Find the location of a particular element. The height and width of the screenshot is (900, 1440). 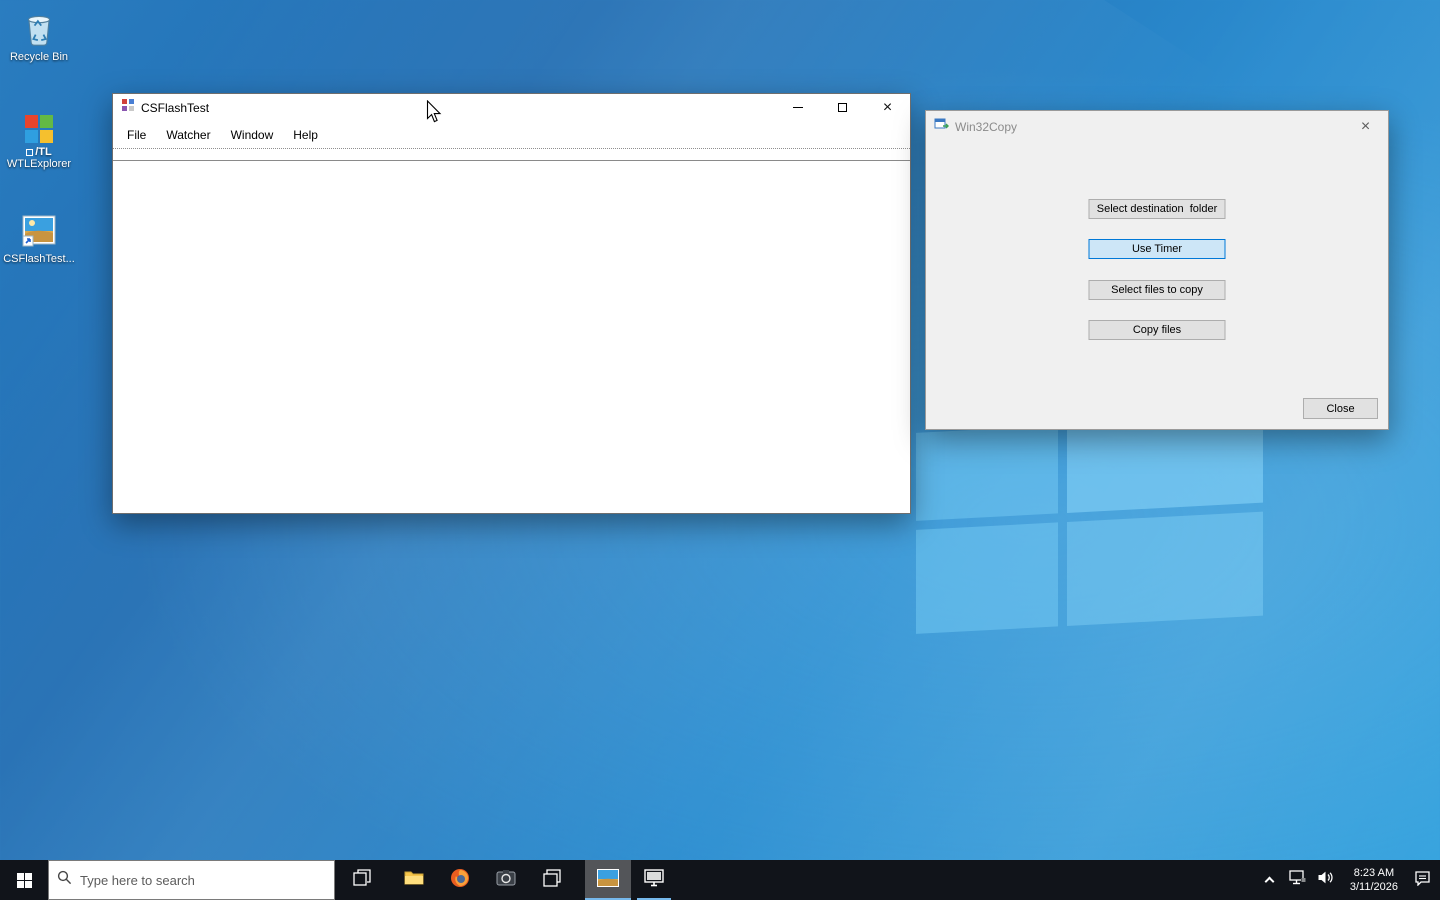

taskbar-search is located at coordinates (191, 880).